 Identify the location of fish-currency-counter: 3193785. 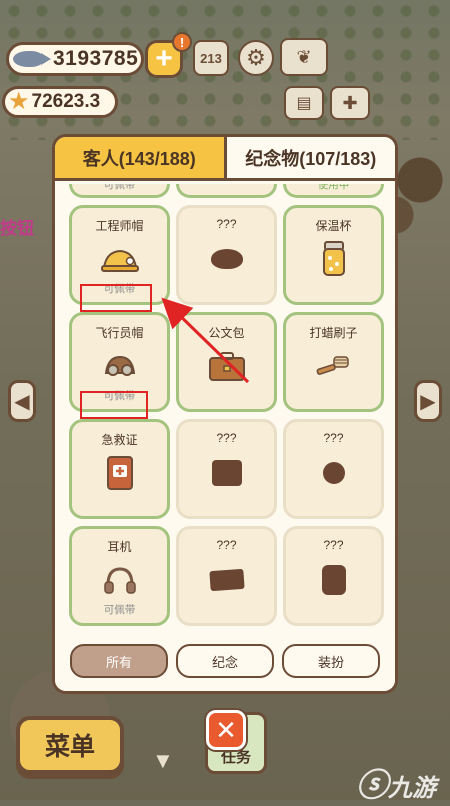
(75, 59).